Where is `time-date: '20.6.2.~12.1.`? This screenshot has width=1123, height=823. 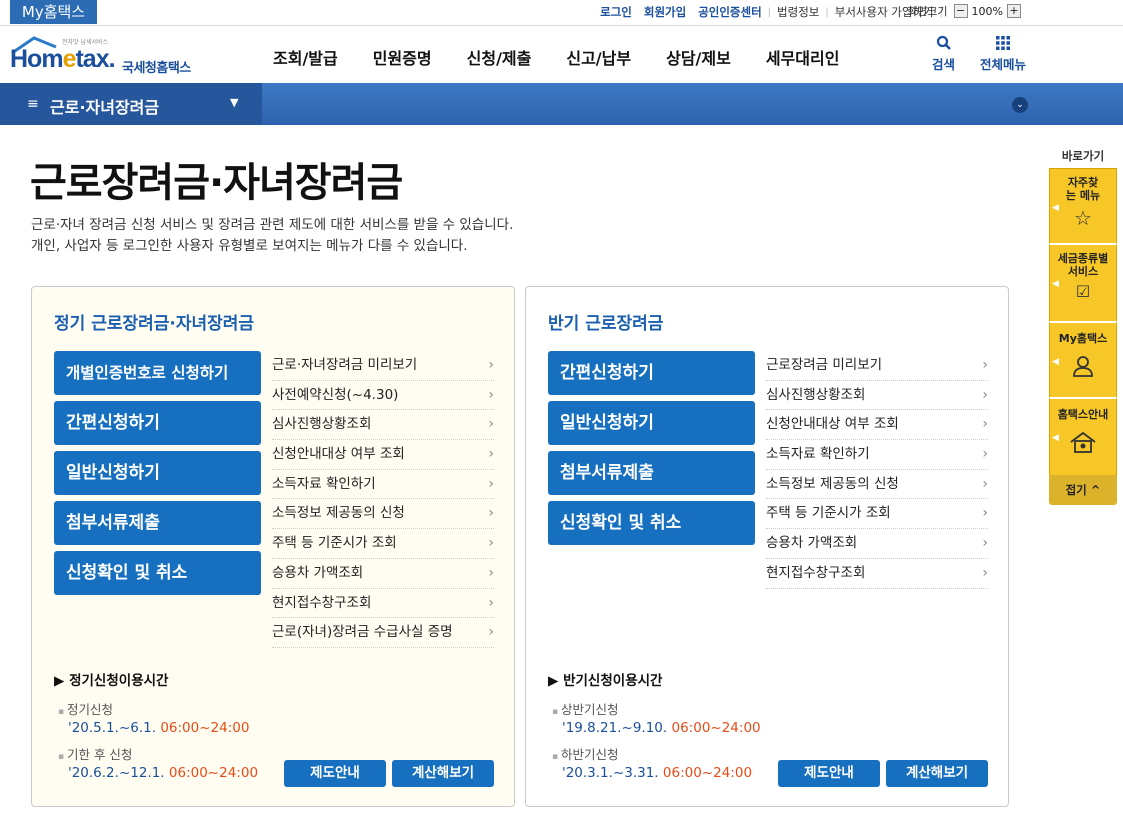 time-date: '20.6.2.~12.1. is located at coordinates (116, 773).